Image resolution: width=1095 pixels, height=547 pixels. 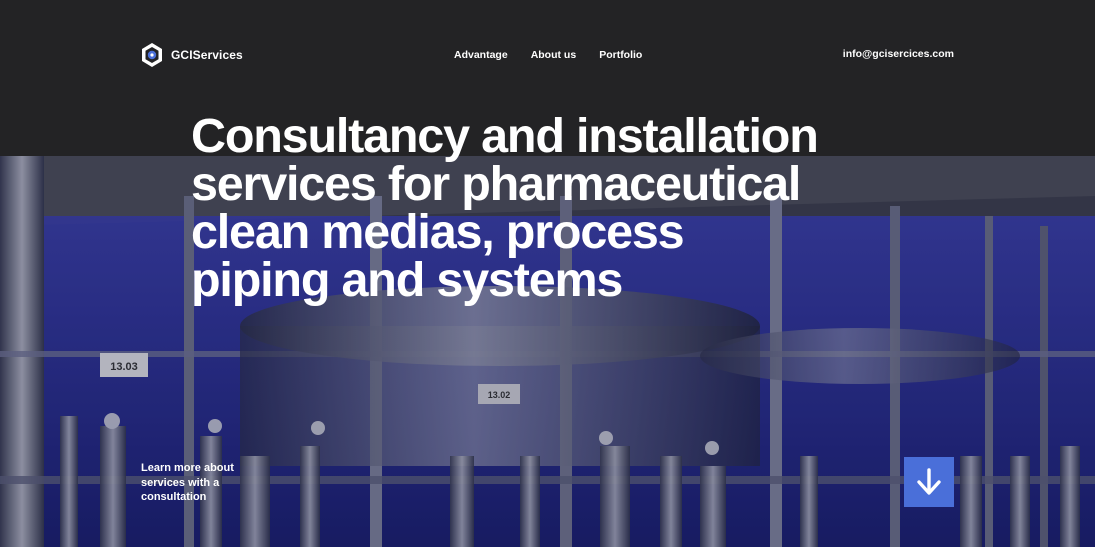 What do you see at coordinates (620, 55) in the screenshot?
I see `nav-portfolio: Portfolio` at bounding box center [620, 55].